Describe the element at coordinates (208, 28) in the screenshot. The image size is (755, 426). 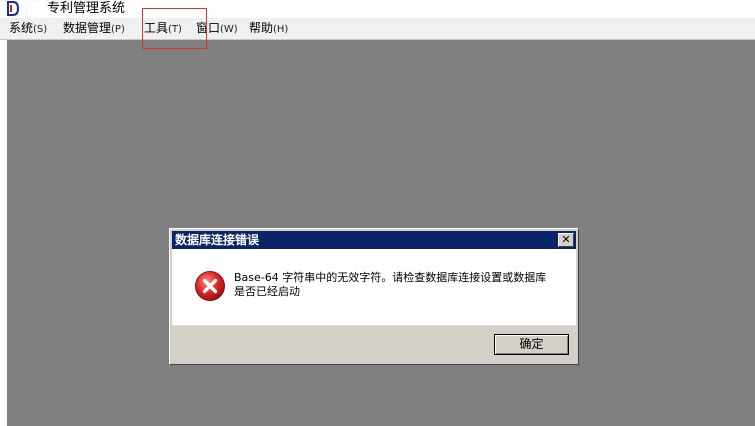
I see `menu-window-label: 窗口` at that location.